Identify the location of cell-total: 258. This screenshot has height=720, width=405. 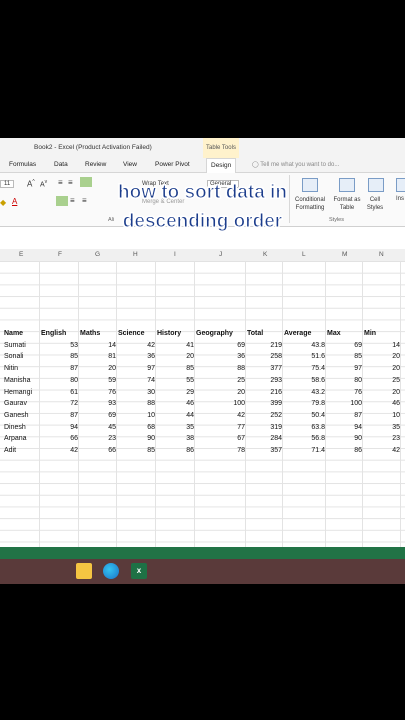
(264, 356).